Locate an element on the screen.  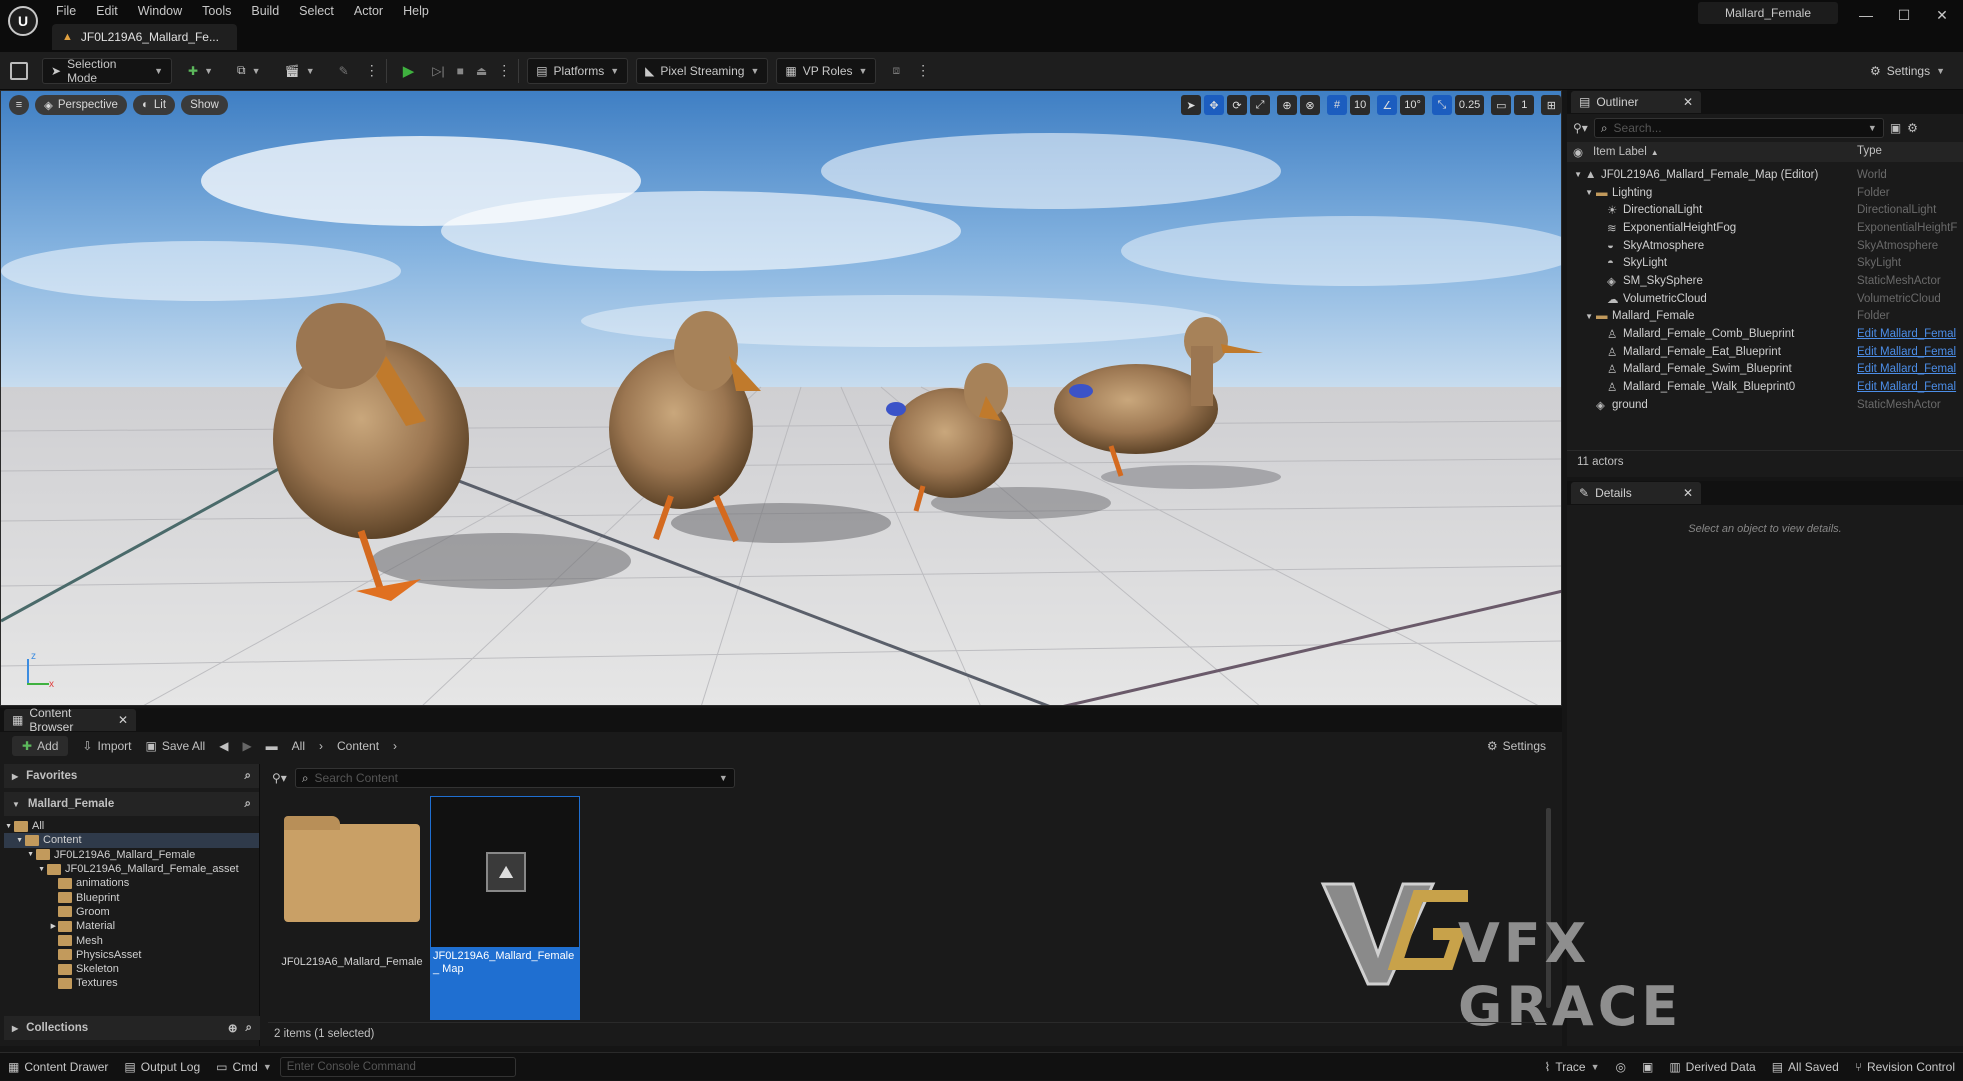
vp-roles-dropdown: ▦ VP Roles ▼ is located at coordinates (826, 70).